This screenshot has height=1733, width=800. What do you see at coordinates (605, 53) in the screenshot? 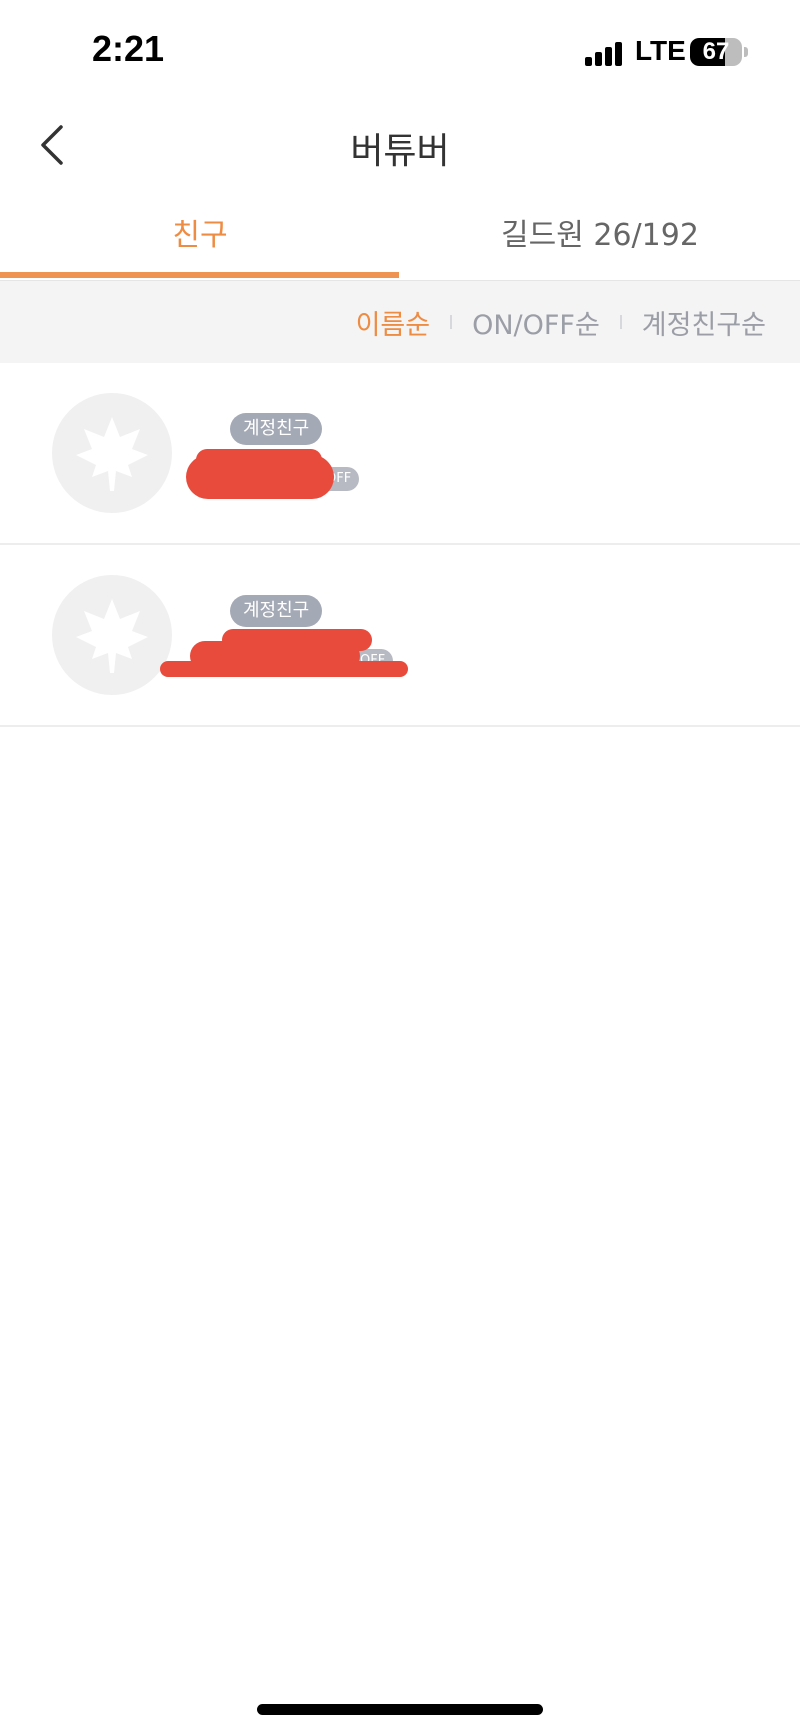
I see `cellular-signal-icon` at bounding box center [605, 53].